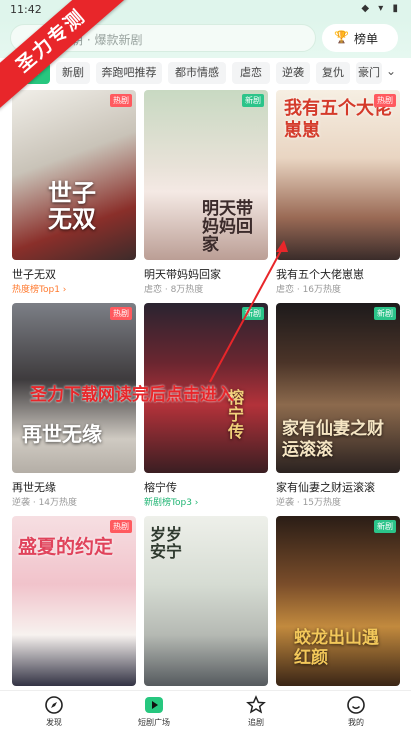 The width and height of the screenshot is (411, 732). Describe the element at coordinates (366, 39) in the screenshot. I see `rank-button-label: 榜单` at that location.